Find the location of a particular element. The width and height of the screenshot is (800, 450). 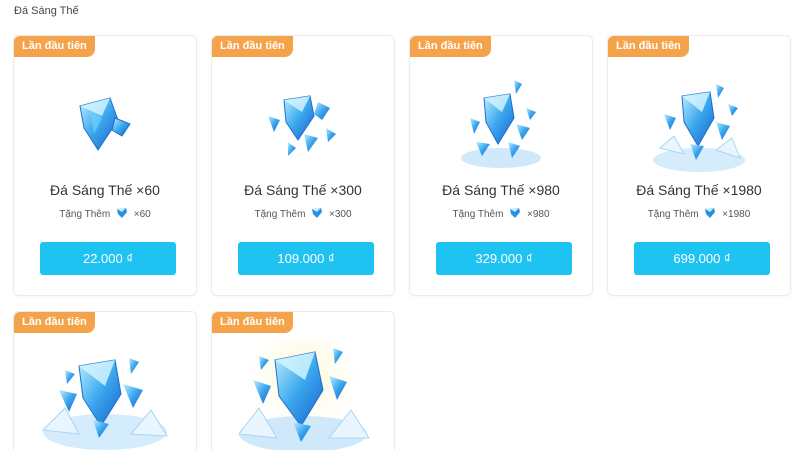

product-card-pile: Lần đầu tiên is located at coordinates (105, 380).